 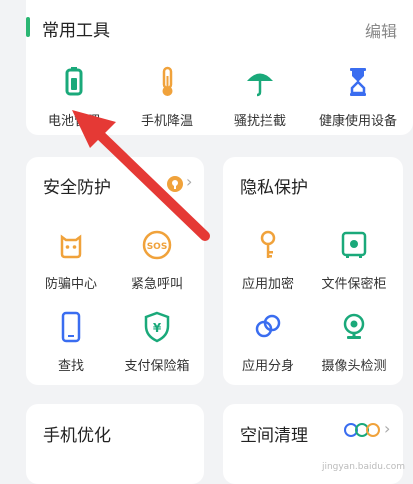 What do you see at coordinates (267, 366) in the screenshot?
I see `privacy-label: 应用分身` at bounding box center [267, 366].